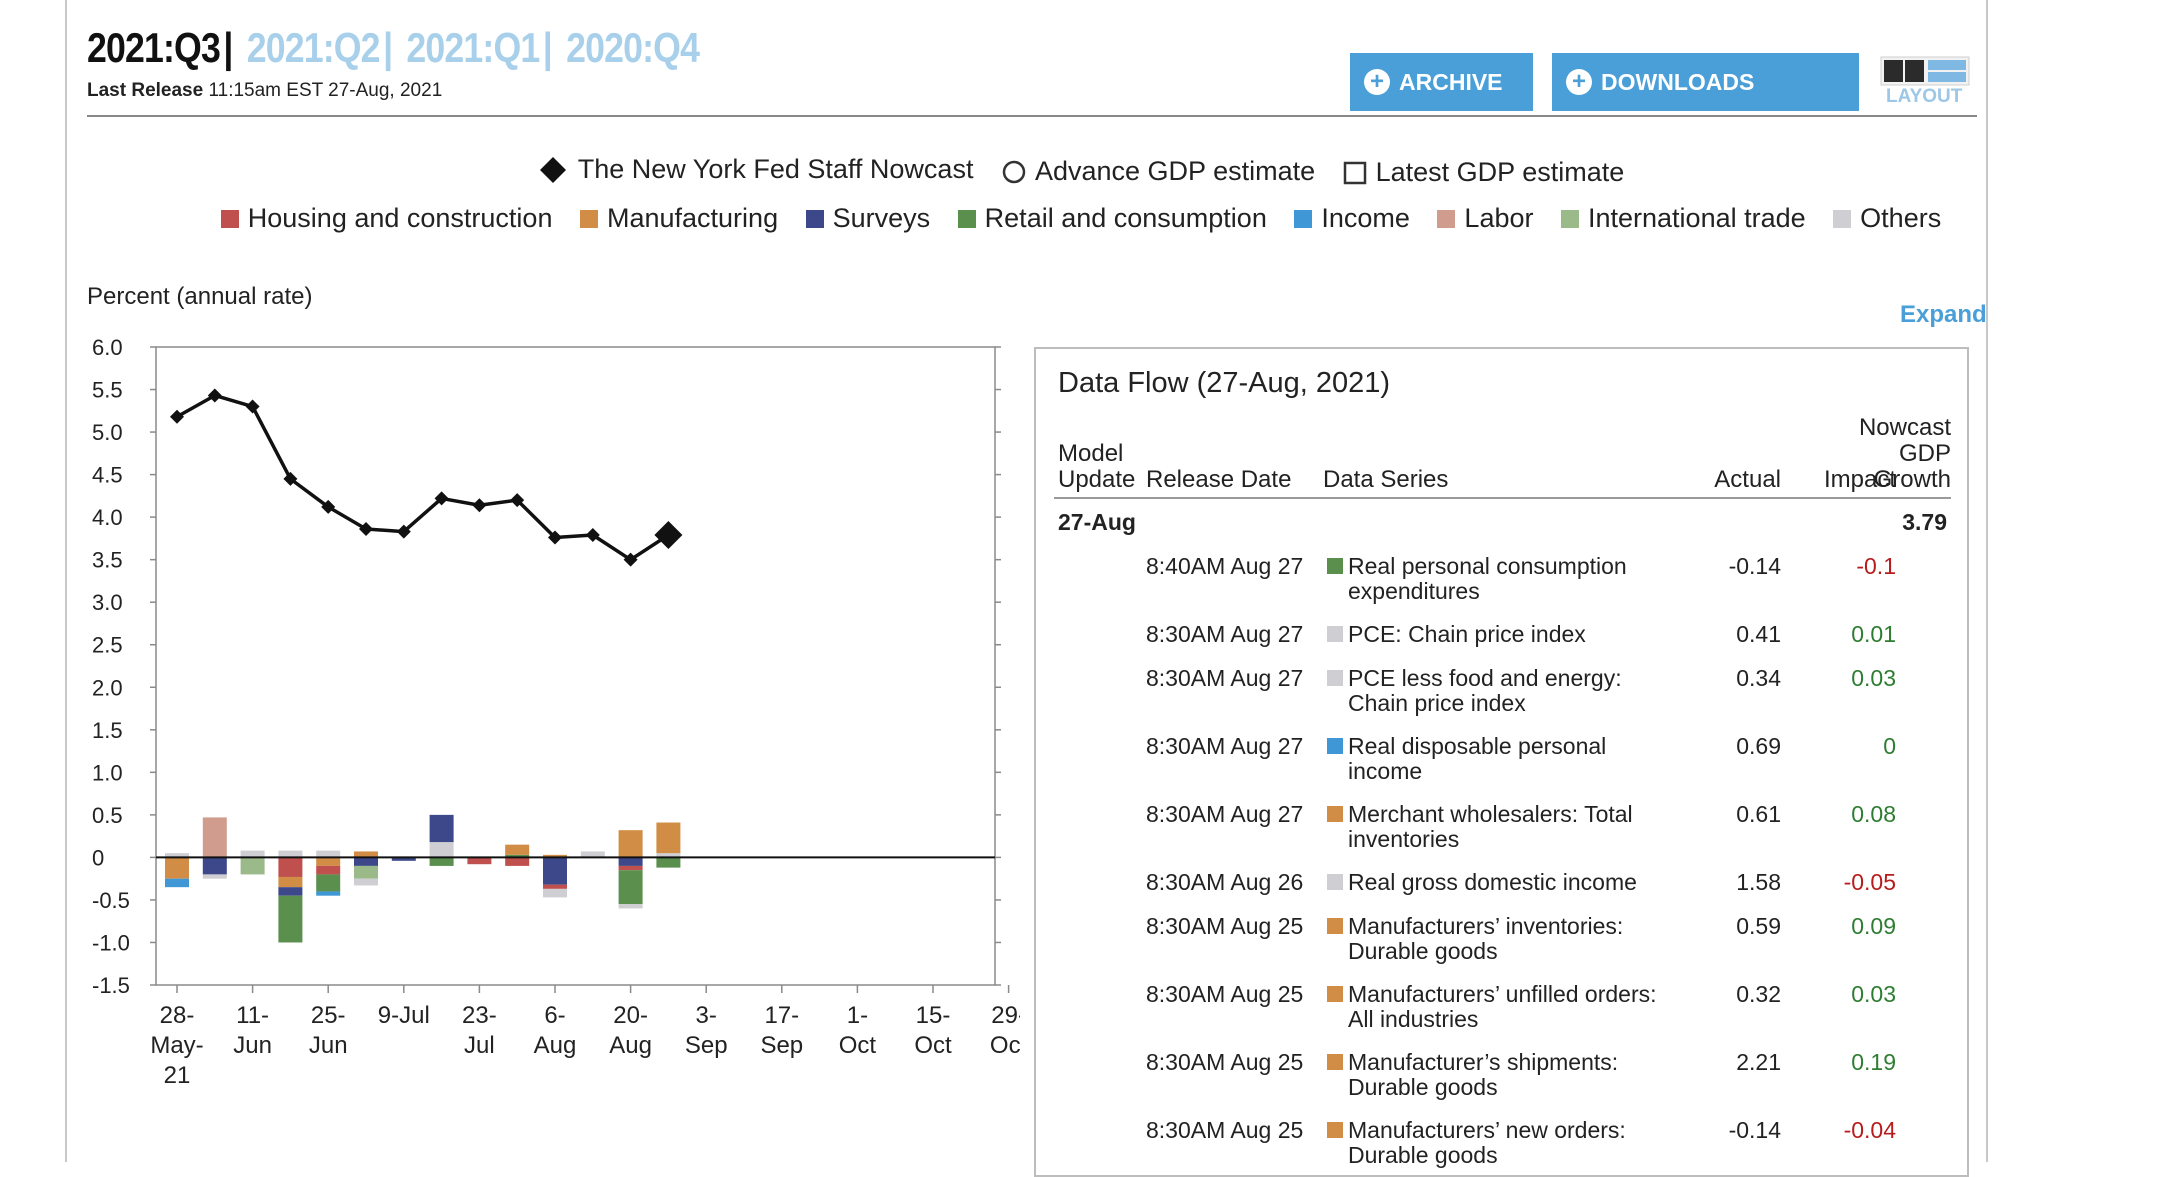  What do you see at coordinates (107, 772) in the screenshot?
I see `y-tick-label: 1.0` at bounding box center [107, 772].